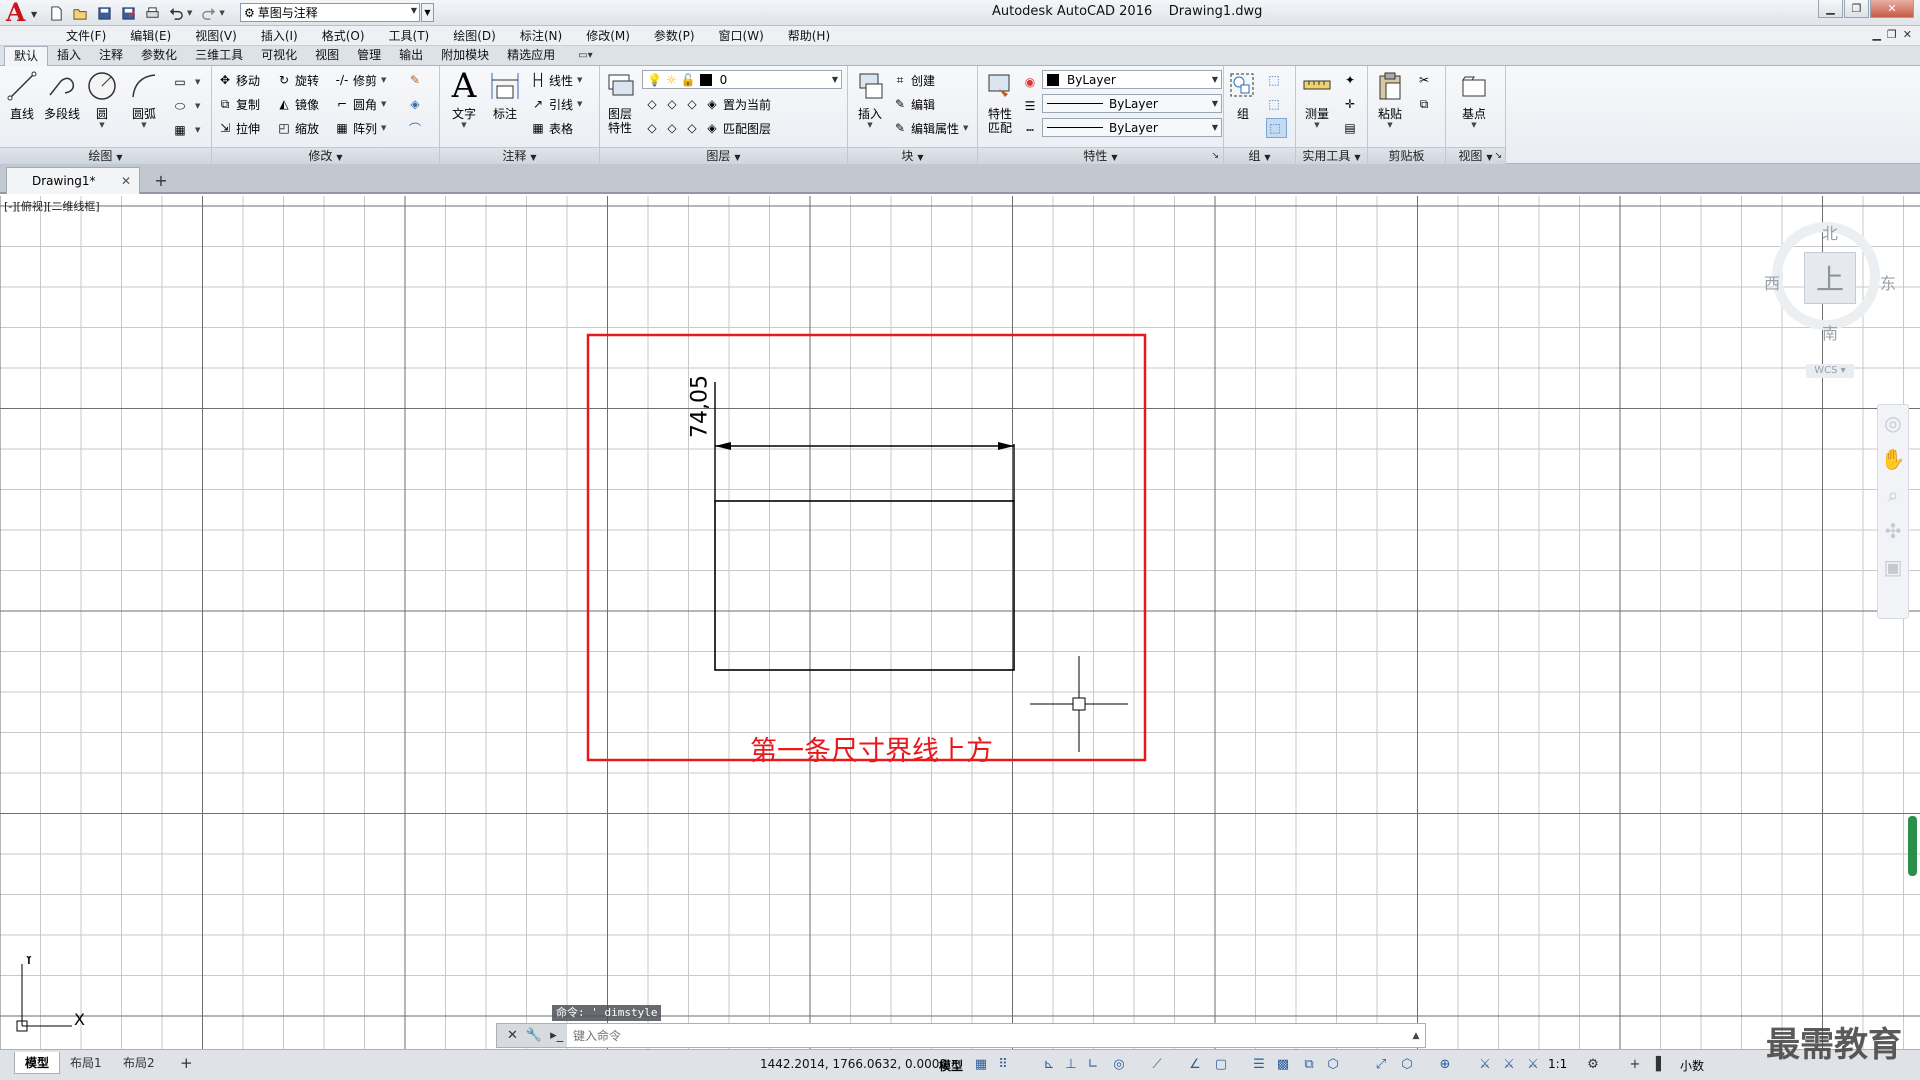 This screenshot has width=1920, height=1080. What do you see at coordinates (1533, 1065) in the screenshot?
I see `annotation-scale-icon: ⚔` at bounding box center [1533, 1065].